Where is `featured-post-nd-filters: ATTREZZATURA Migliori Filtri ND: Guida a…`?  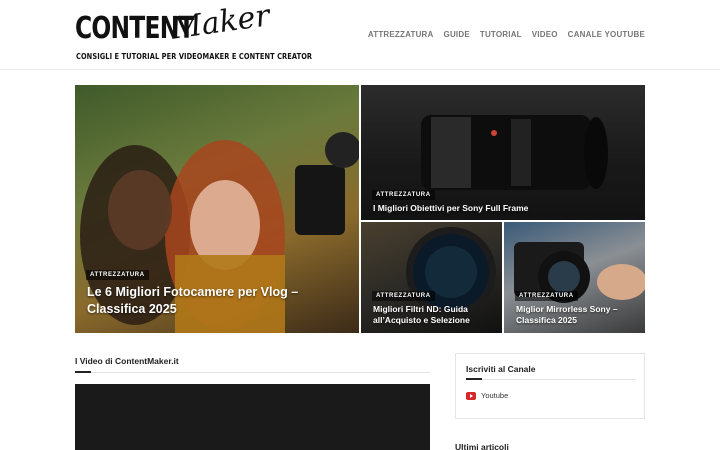 featured-post-nd-filters: ATTREZZATURA Migliori Filtri ND: Guida a… is located at coordinates (431, 277).